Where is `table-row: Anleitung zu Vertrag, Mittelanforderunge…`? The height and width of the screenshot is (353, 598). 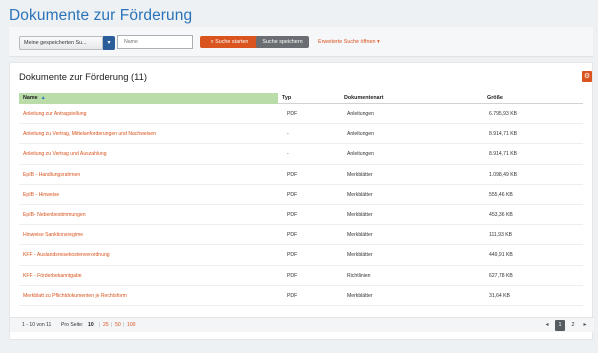 table-row: Anleitung zu Vertrag, Mittelanforderunge… is located at coordinates (301, 134).